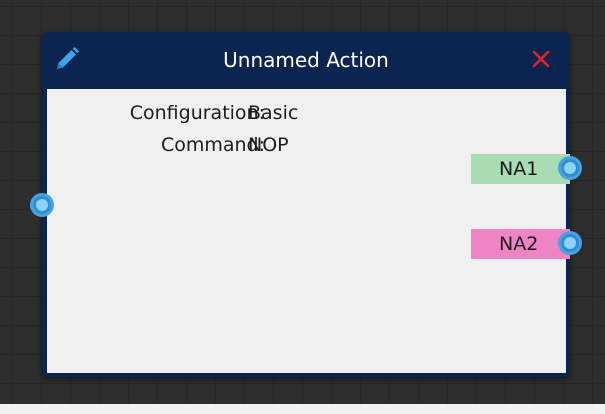 The image size is (605, 414). What do you see at coordinates (302, 409) in the screenshot?
I see `canvas-edge` at bounding box center [302, 409].